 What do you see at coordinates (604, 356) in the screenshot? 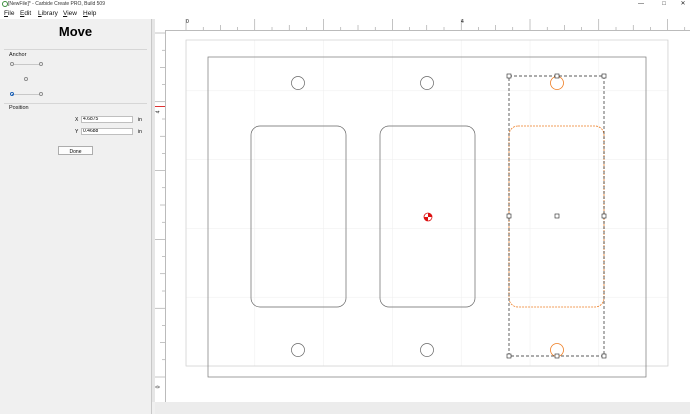
I see `handle-bottom-right` at bounding box center [604, 356].